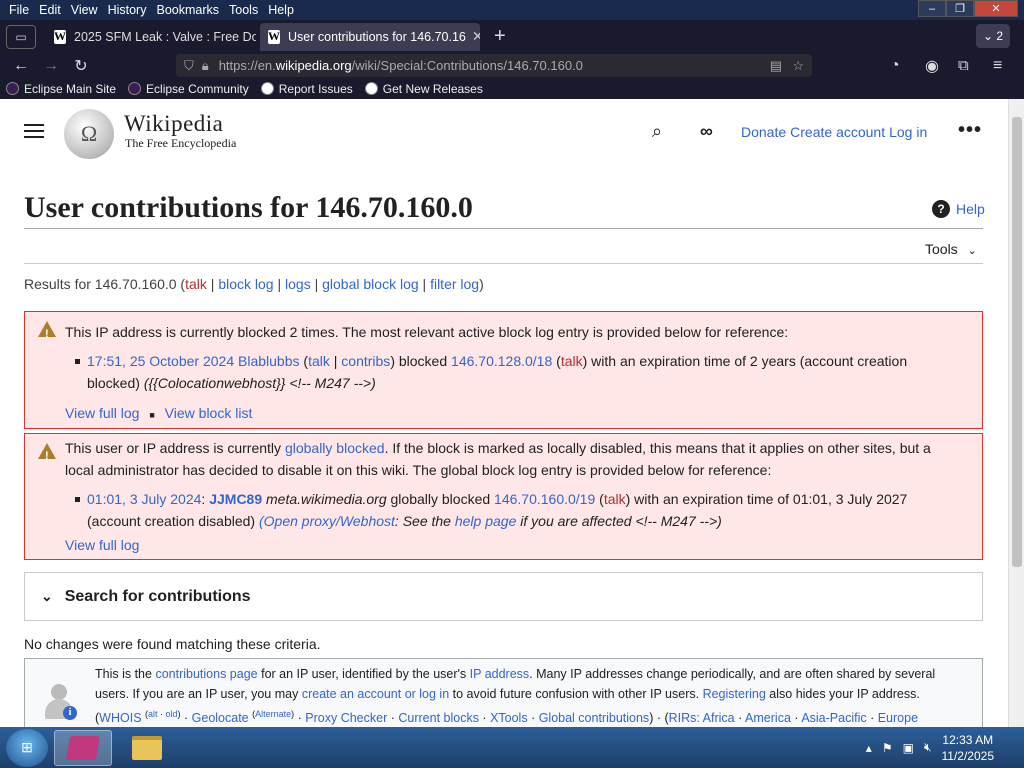  Describe the element at coordinates (19, 10) in the screenshot. I see `menu-file: File` at that location.